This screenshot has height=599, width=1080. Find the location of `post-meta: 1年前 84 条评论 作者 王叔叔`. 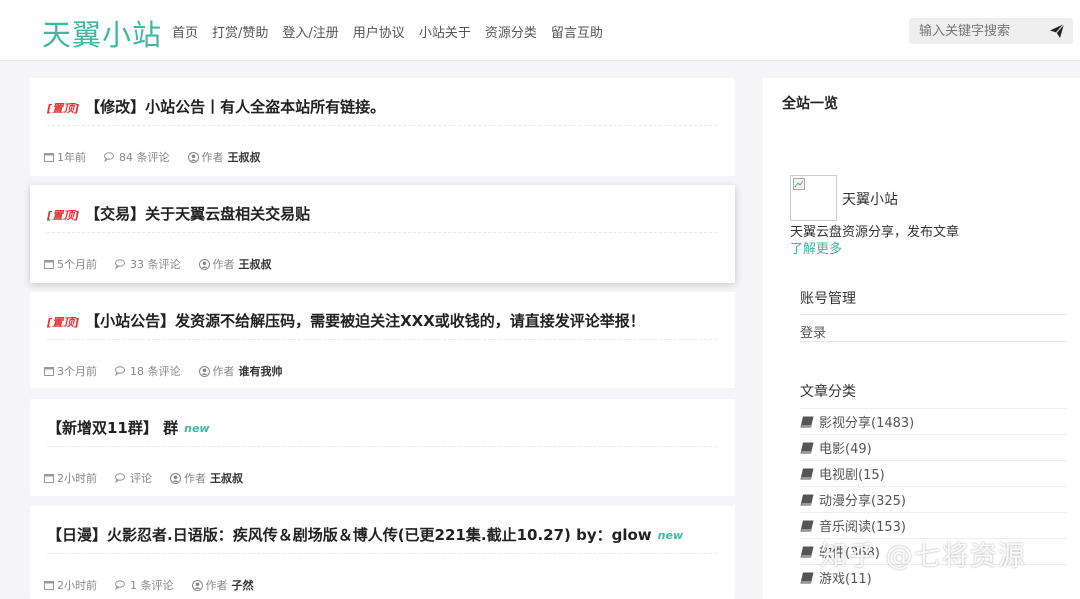

post-meta: 1年前 84 条评论 作者 王叔叔 is located at coordinates (161, 157).